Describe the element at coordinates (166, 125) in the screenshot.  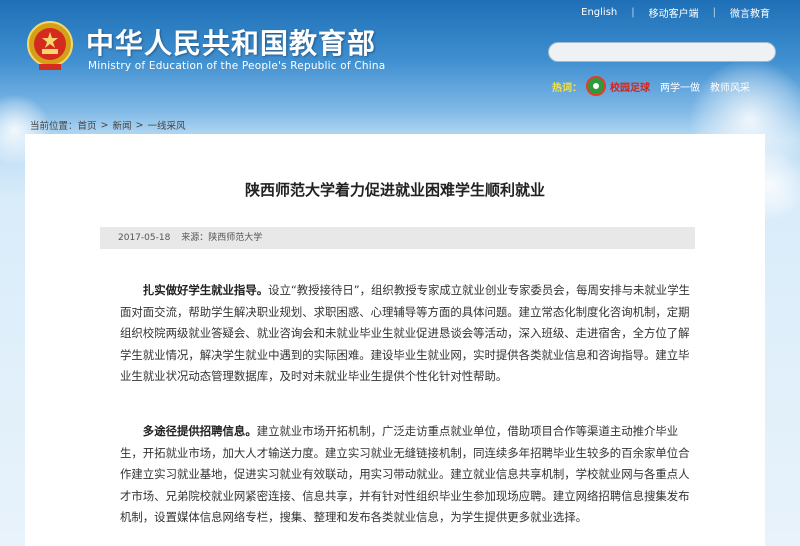
I see `breadcrumb-frontline: 一线采风` at that location.